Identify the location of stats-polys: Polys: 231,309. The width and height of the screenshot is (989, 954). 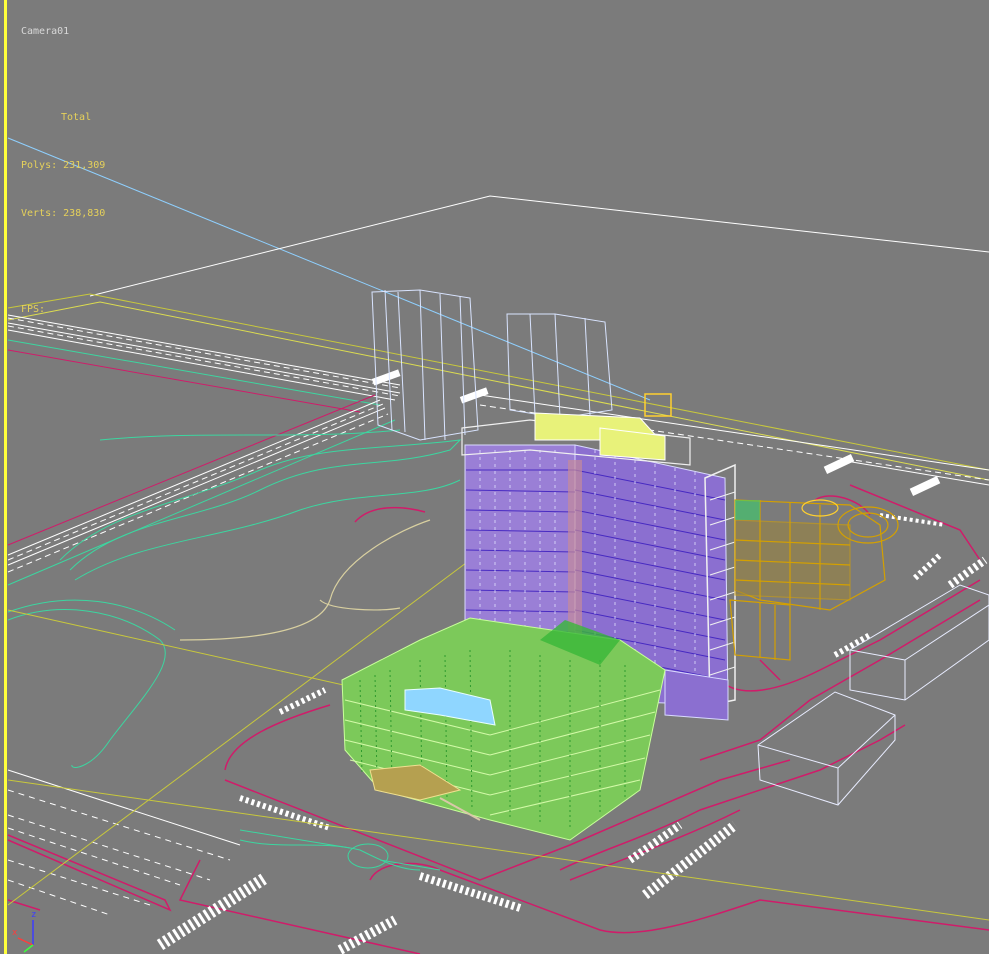
(63, 166).